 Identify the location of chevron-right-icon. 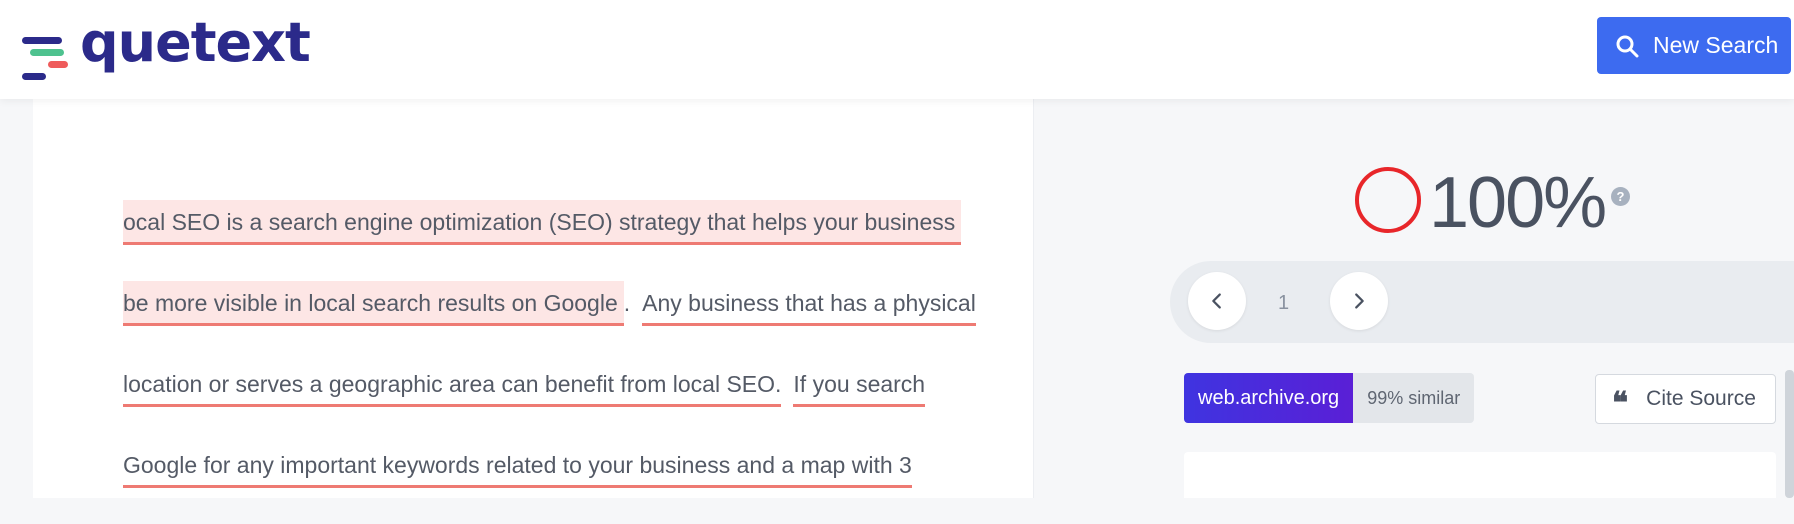
(1359, 301).